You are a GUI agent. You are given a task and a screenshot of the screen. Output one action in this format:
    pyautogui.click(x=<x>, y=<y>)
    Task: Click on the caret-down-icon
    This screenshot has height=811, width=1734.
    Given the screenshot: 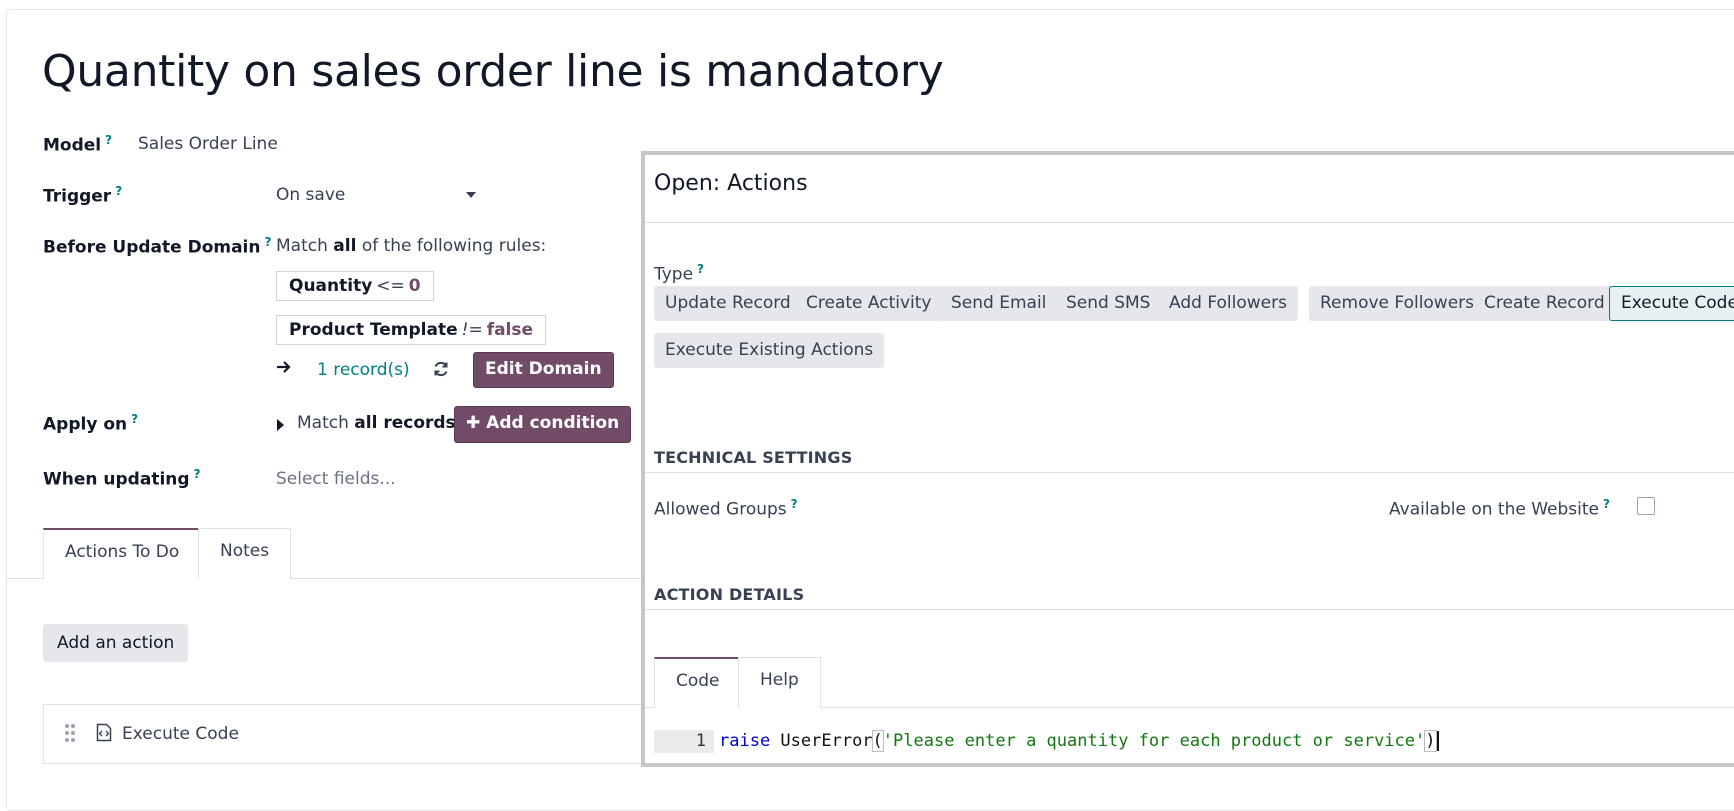 What is the action you would take?
    pyautogui.click(x=471, y=195)
    